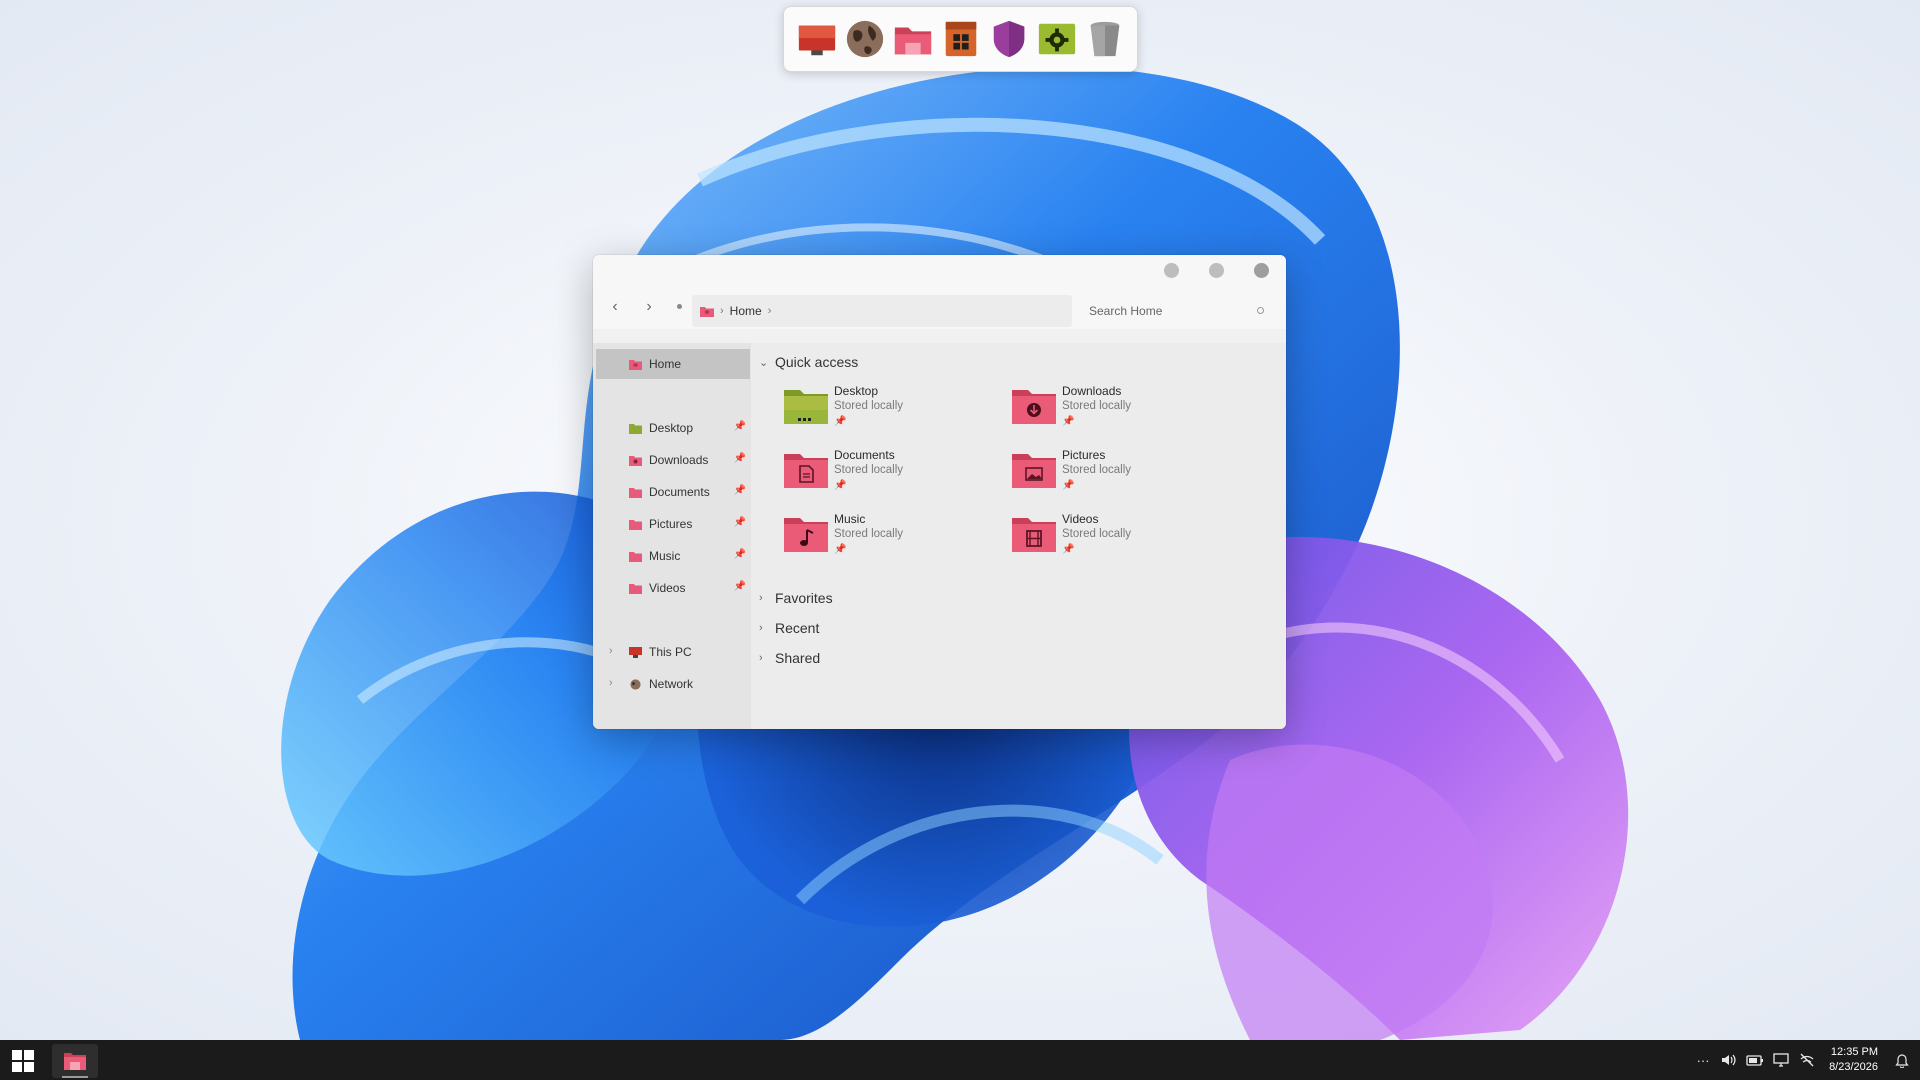 This screenshot has width=1920, height=1080. What do you see at coordinates (673, 556) in the screenshot?
I see `sidebar-item-music: Music 📌` at bounding box center [673, 556].